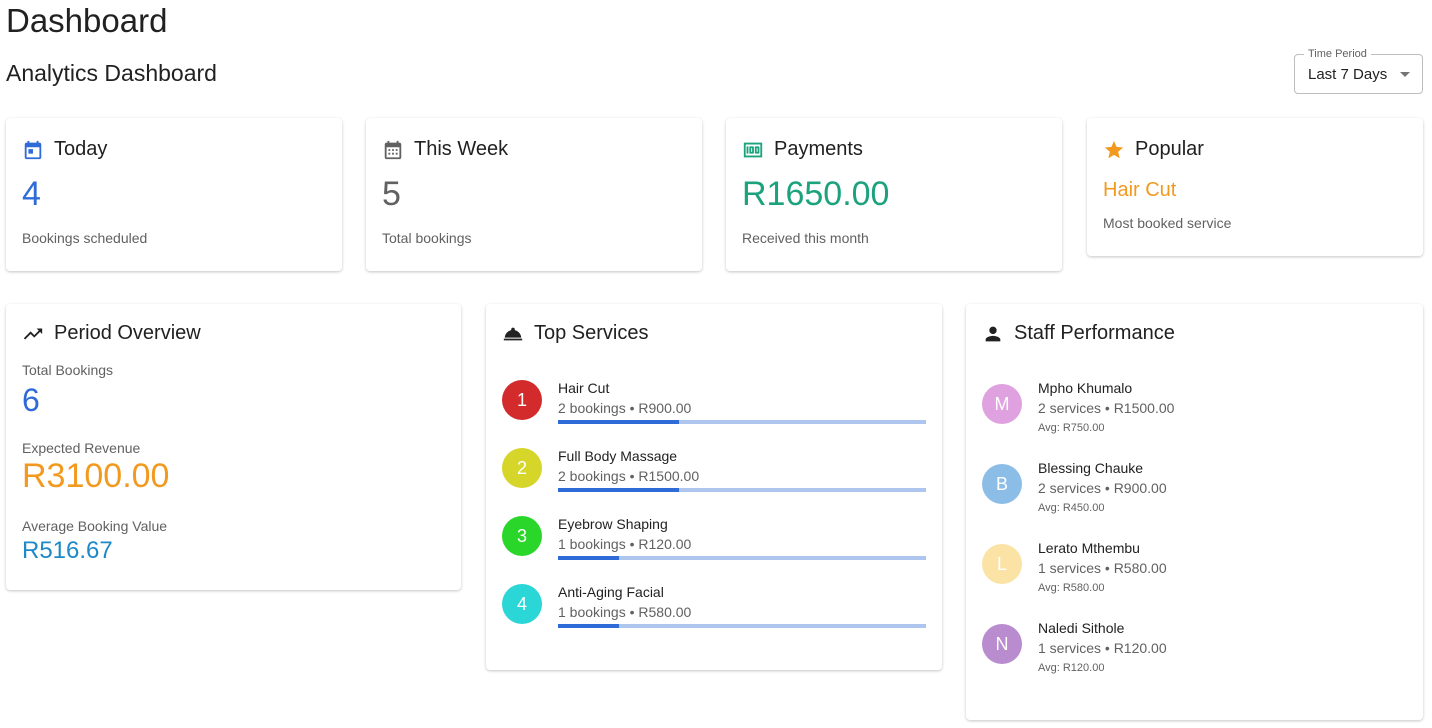 The image size is (1432, 728). Describe the element at coordinates (513, 333) in the screenshot. I see `room-service-icon` at that location.